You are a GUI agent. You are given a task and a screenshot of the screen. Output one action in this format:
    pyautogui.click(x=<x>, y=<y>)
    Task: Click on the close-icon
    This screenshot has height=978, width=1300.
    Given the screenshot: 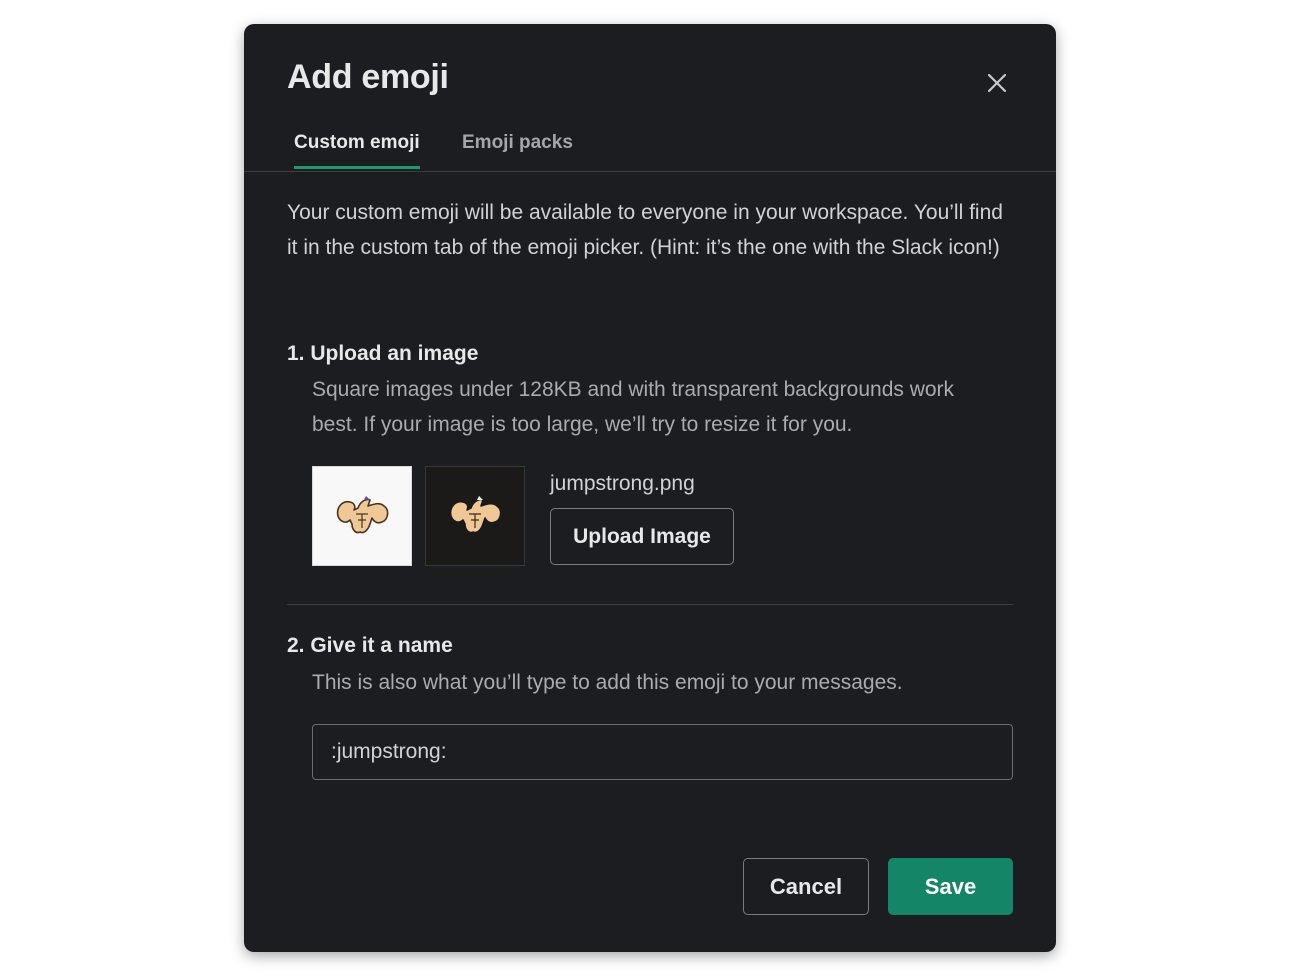 What is the action you would take?
    pyautogui.click(x=997, y=83)
    